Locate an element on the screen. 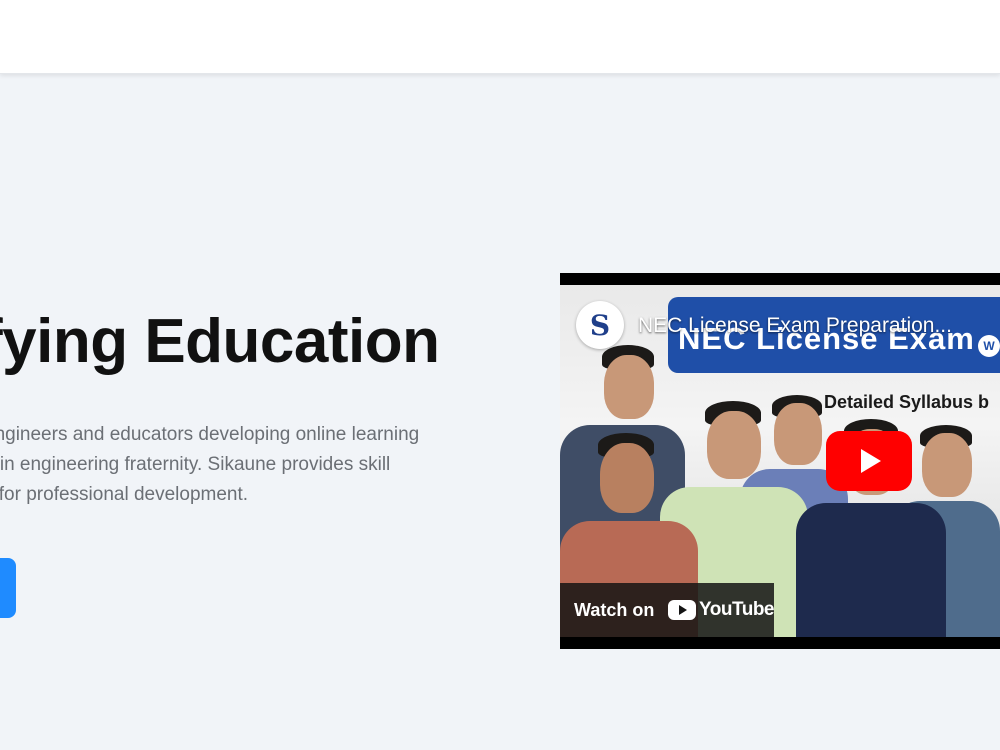  play-icon is located at coordinates (871, 461).